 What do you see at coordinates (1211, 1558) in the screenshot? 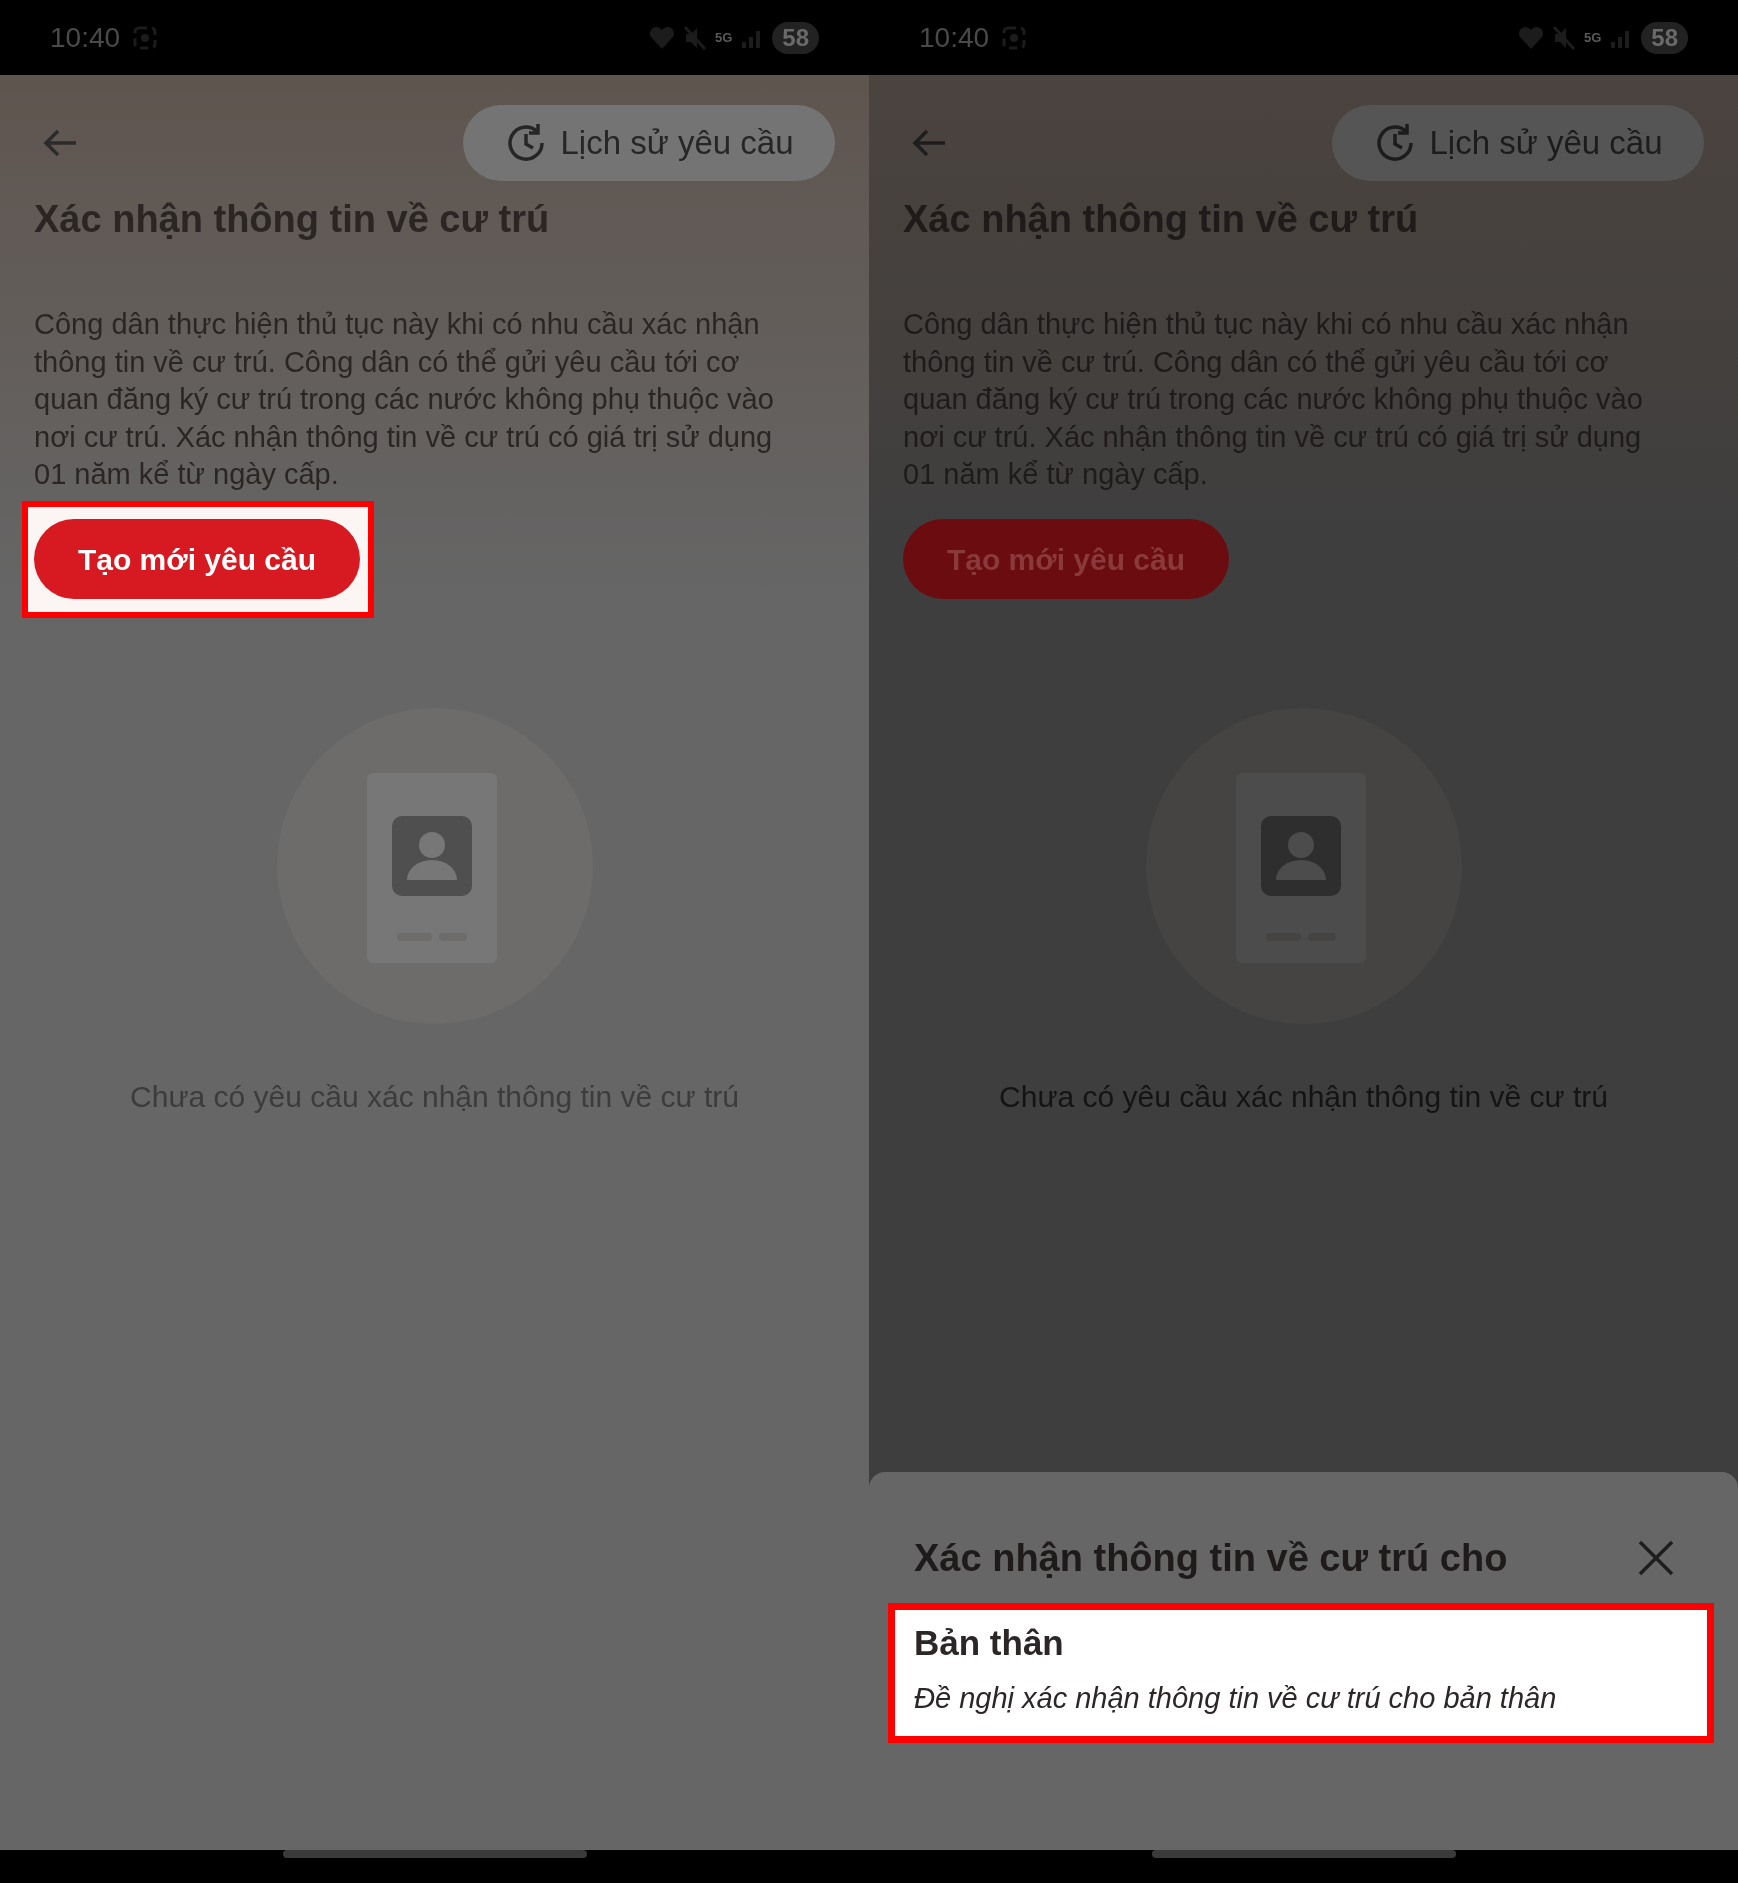
I see `sheet-title: Xác nhận thông tin về cư trú cho` at bounding box center [1211, 1558].